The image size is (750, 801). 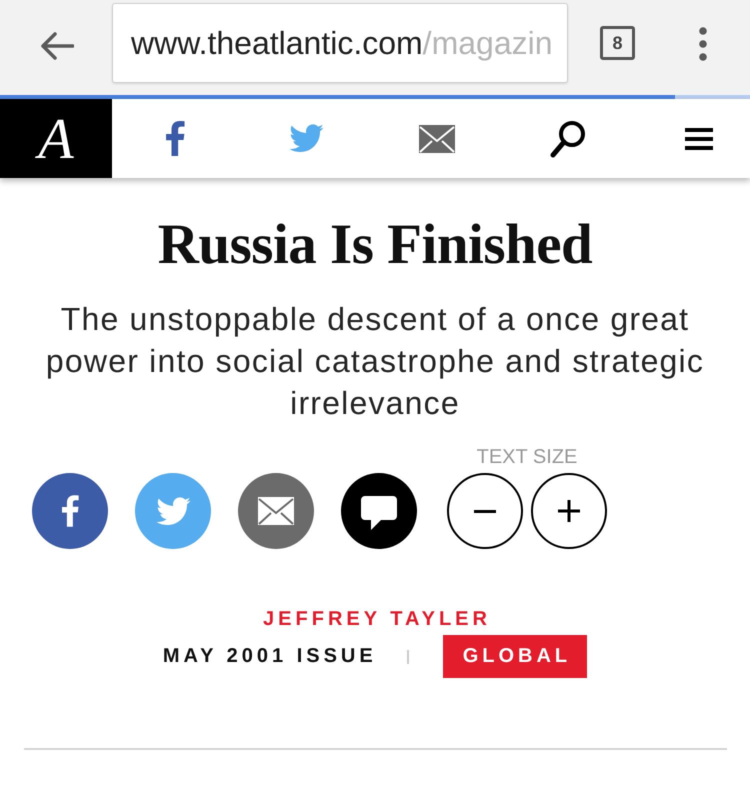 I want to click on section-tag: GLOBAL, so click(x=515, y=656).